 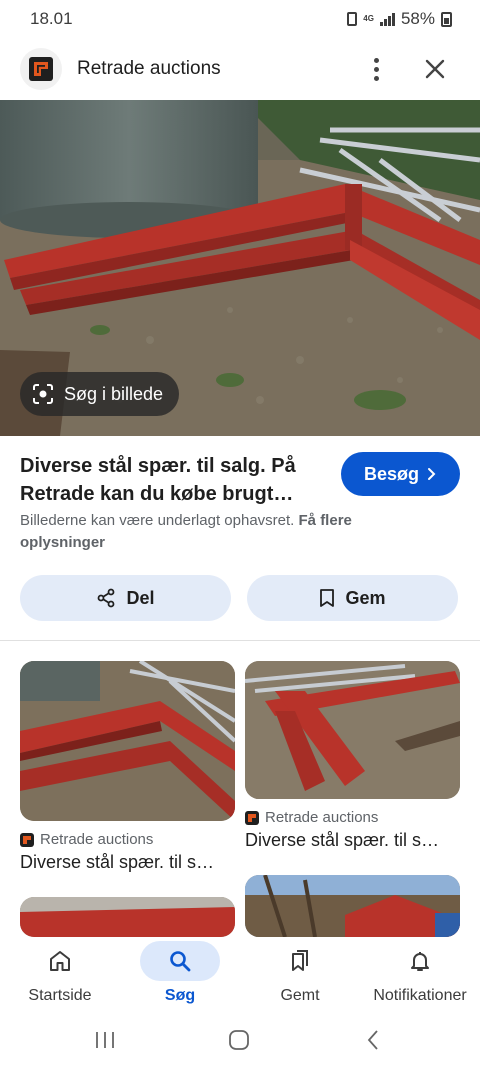 I want to click on save-button: Gem, so click(x=352, y=598).